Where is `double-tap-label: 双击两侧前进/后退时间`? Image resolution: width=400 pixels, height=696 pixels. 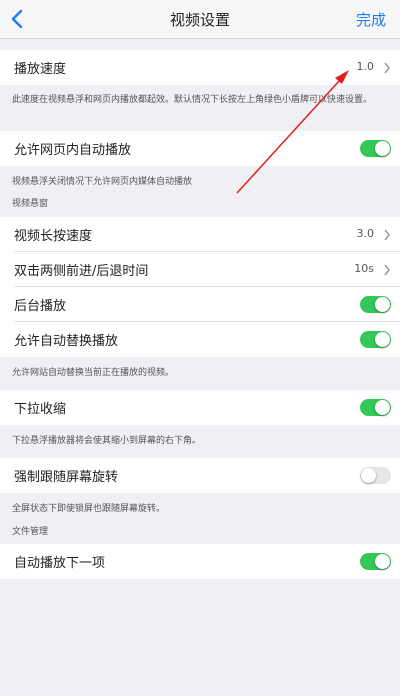
double-tap-label: 双击两侧前进/后退时间 is located at coordinates (81, 271).